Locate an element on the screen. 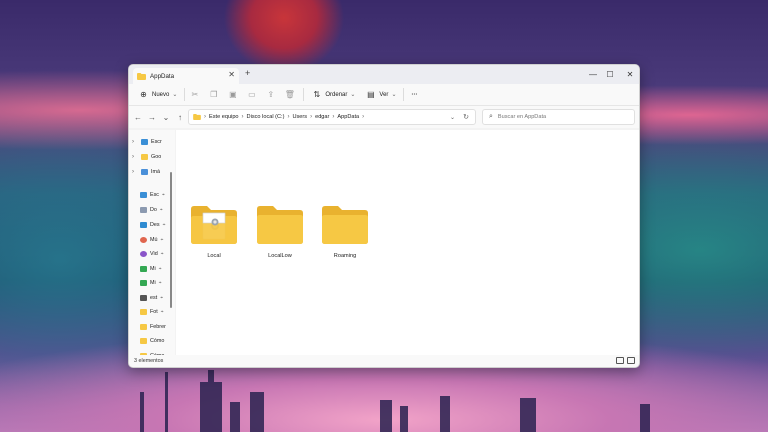 The width and height of the screenshot is (768, 432). sidebar-item: Do ⌖ is located at coordinates (153, 210).